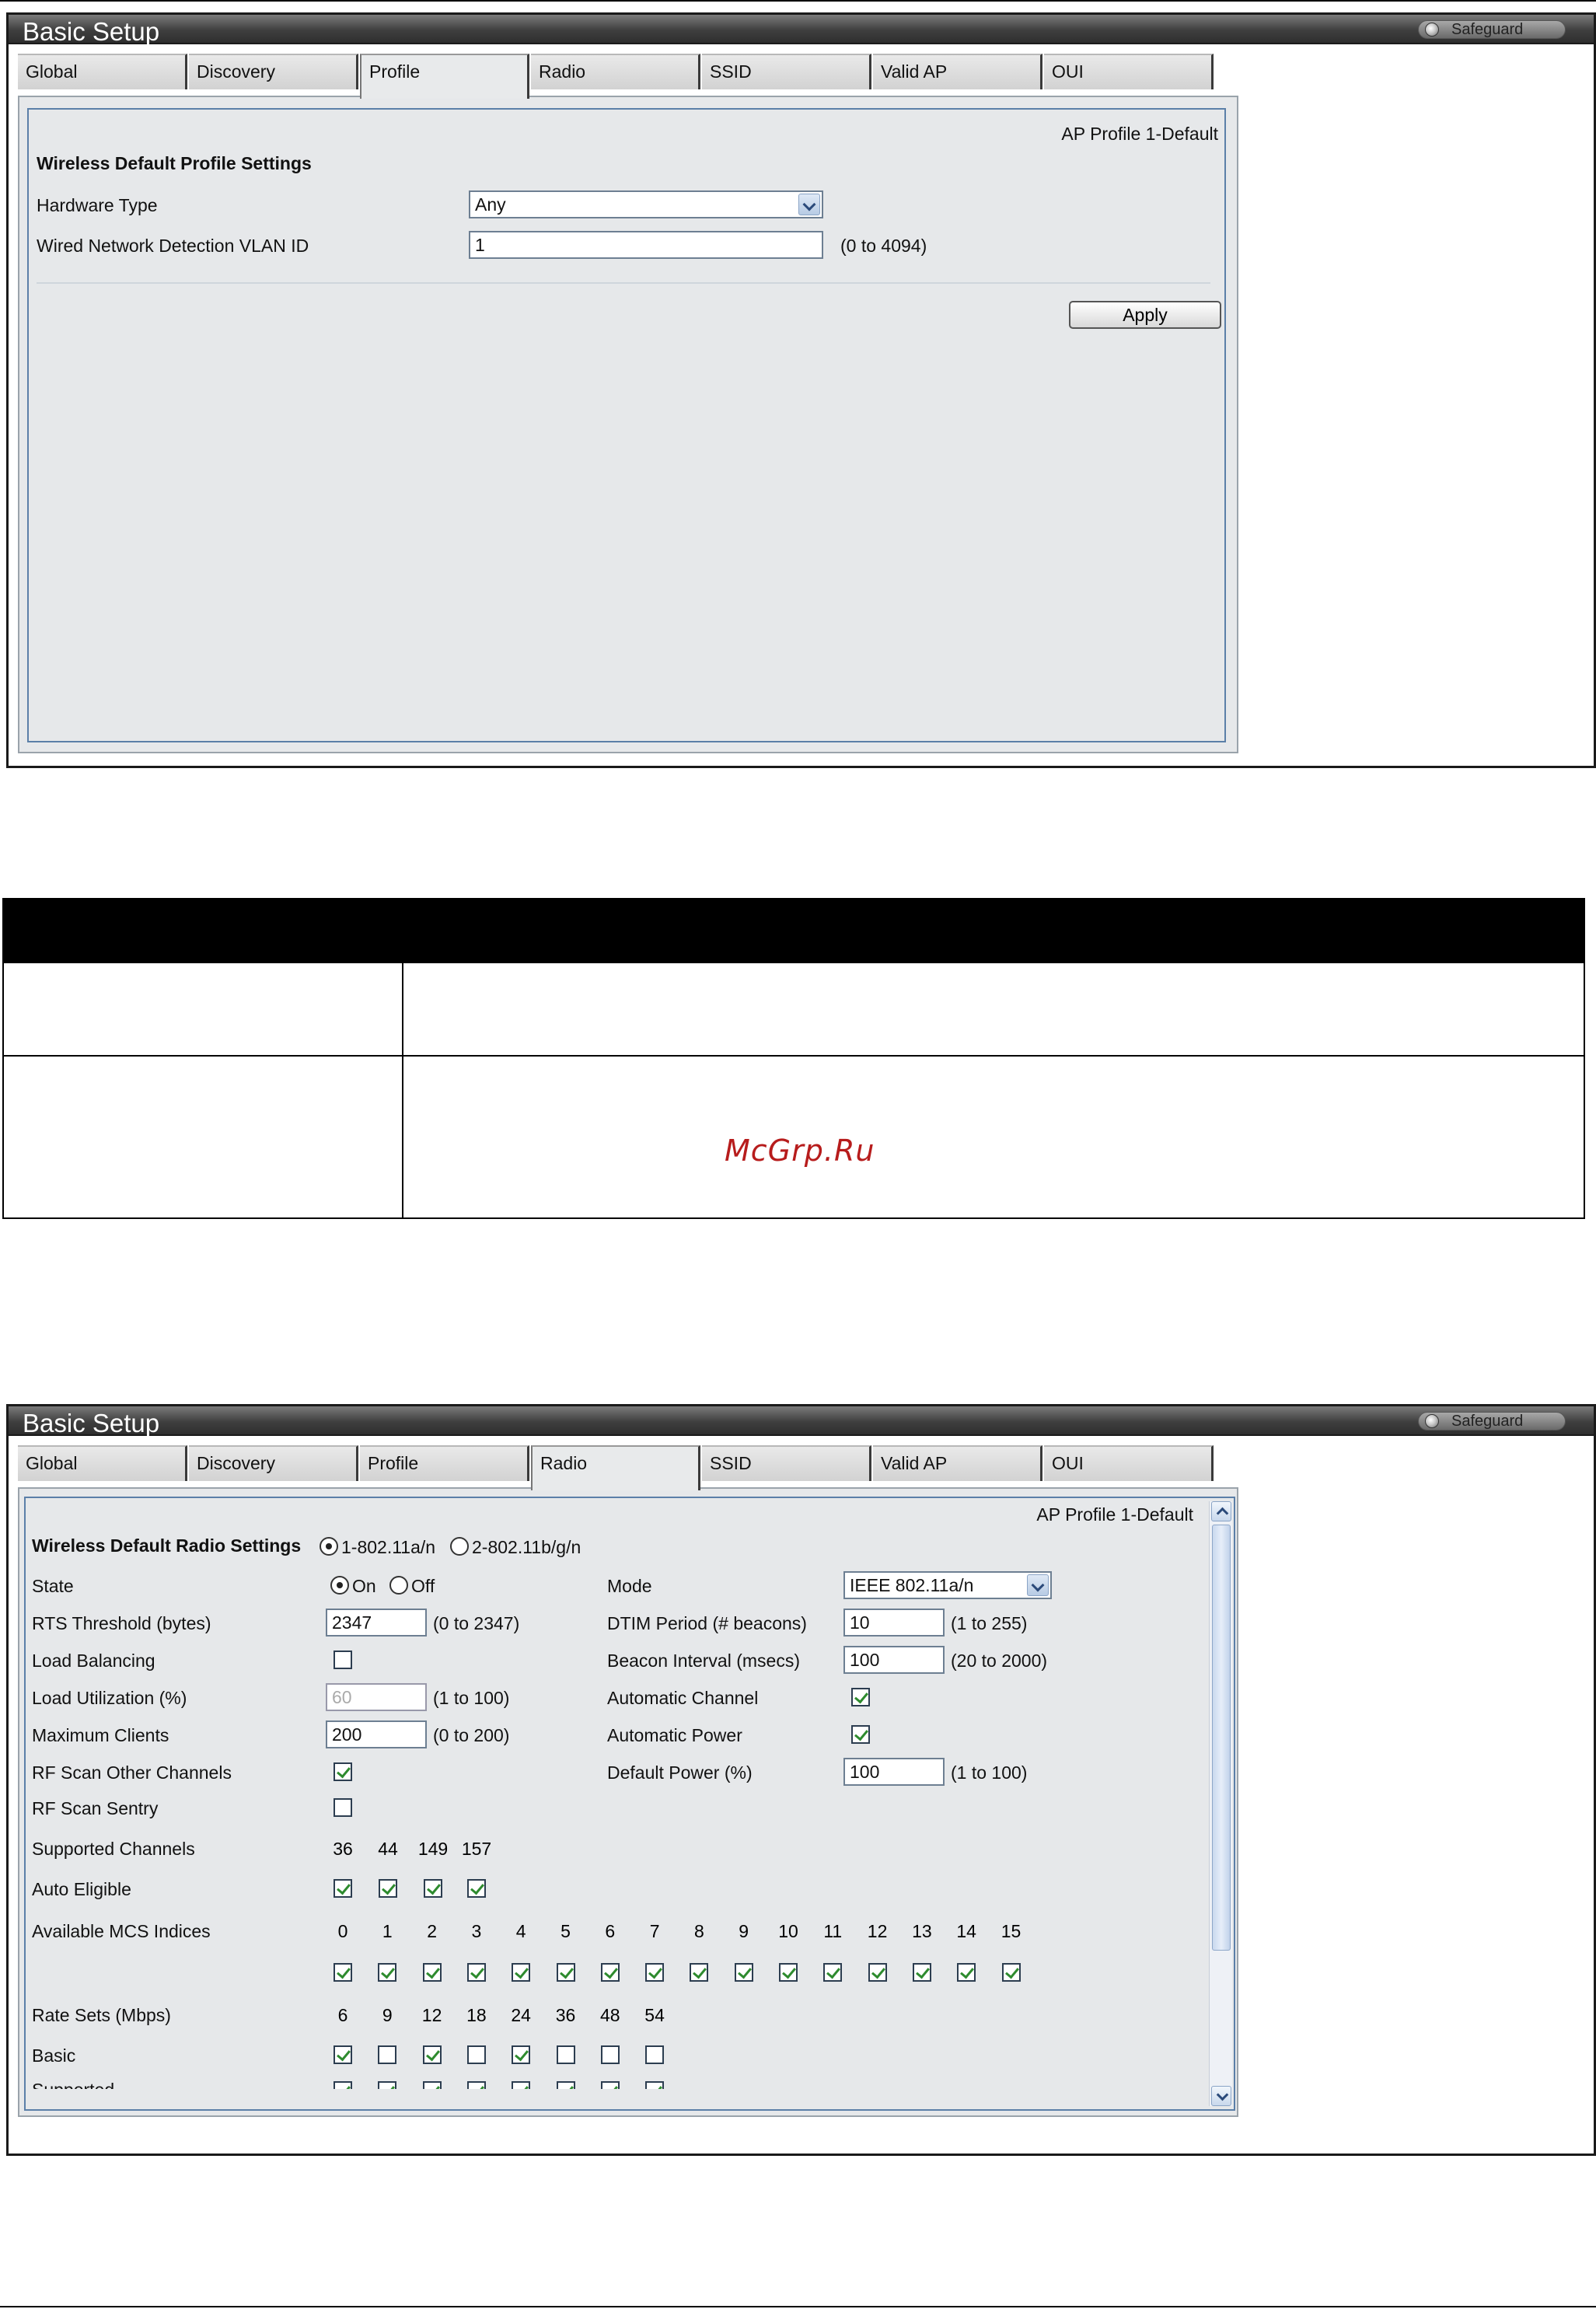 The width and height of the screenshot is (1596, 2309). Describe the element at coordinates (364, 1586) in the screenshot. I see `state-on-label: On` at that location.